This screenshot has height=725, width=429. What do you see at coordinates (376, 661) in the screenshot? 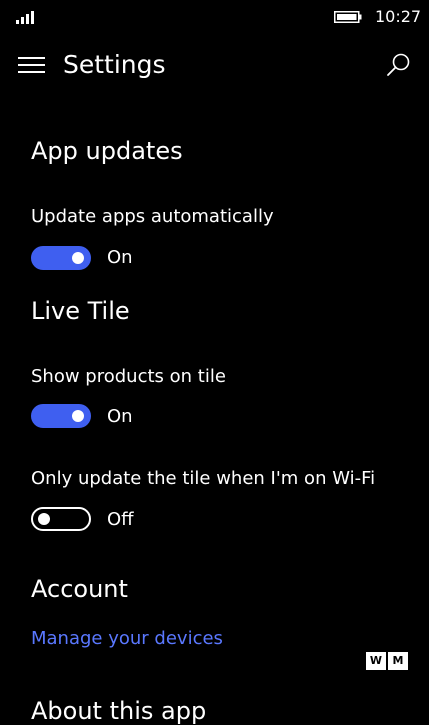
I see `watermark-letter: W` at bounding box center [376, 661].